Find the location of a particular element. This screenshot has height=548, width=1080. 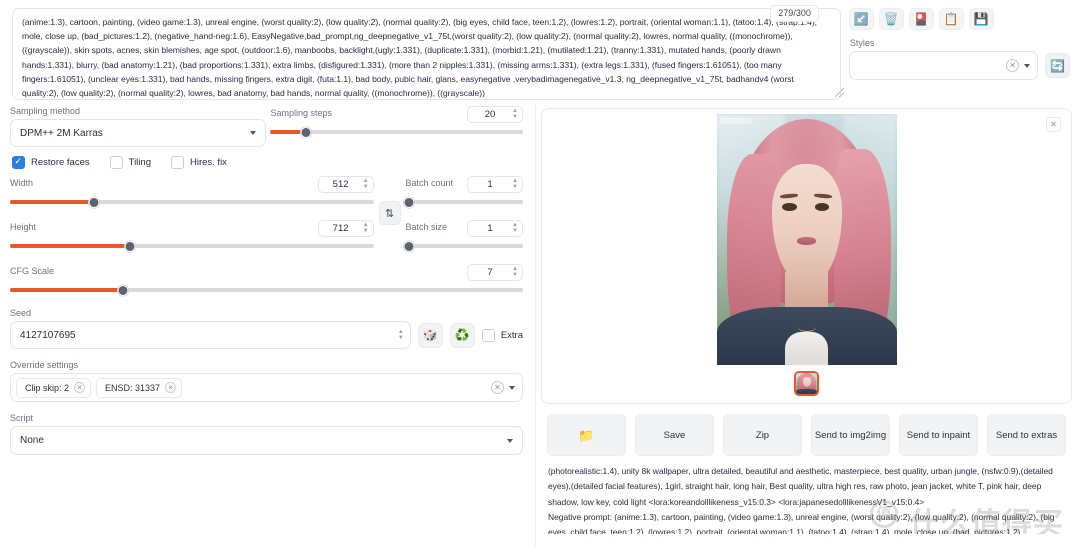

sampling-steps-input: 20 ▲ ▼ is located at coordinates (495, 114).